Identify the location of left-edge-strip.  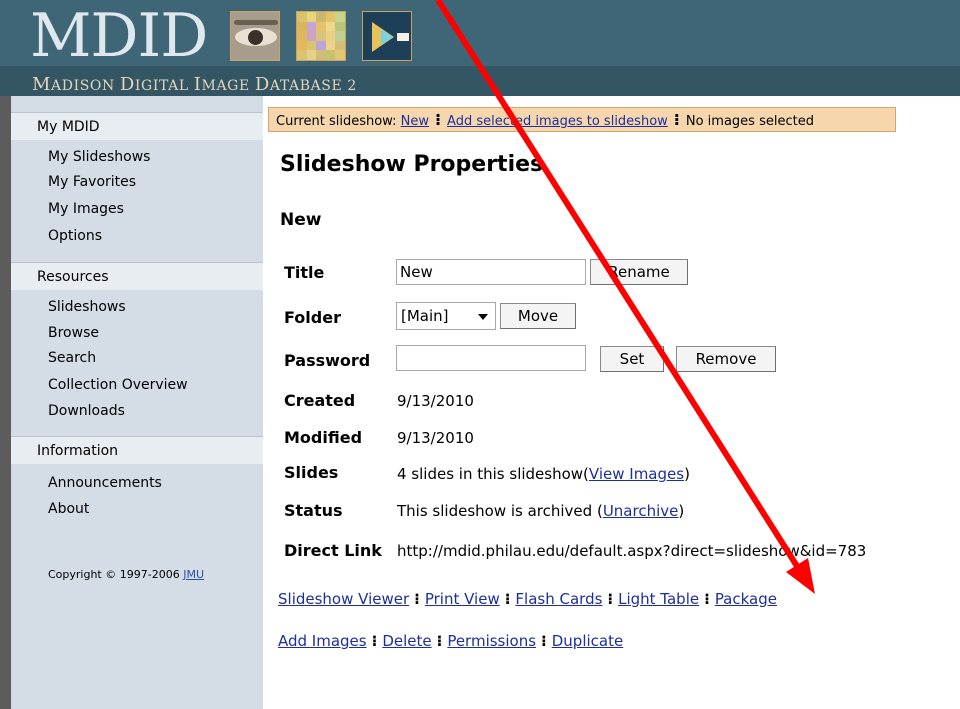
(5, 402).